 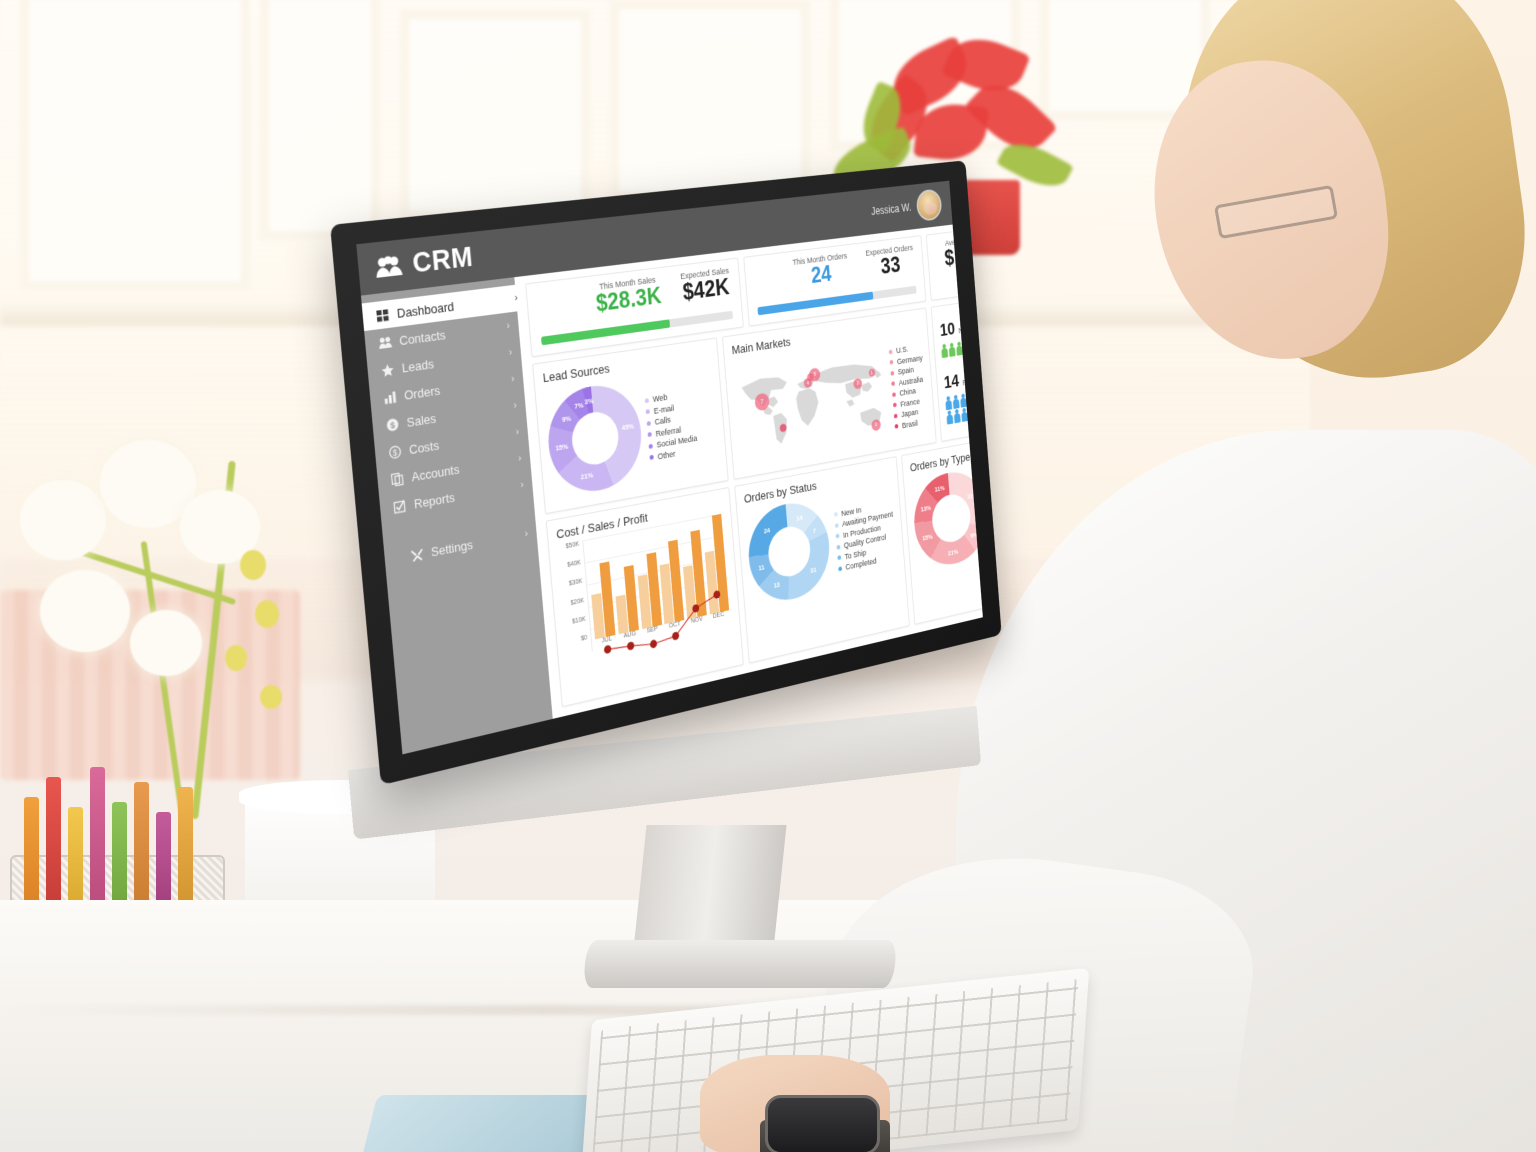 I want to click on new-customers-count: 10, so click(x=947, y=330).